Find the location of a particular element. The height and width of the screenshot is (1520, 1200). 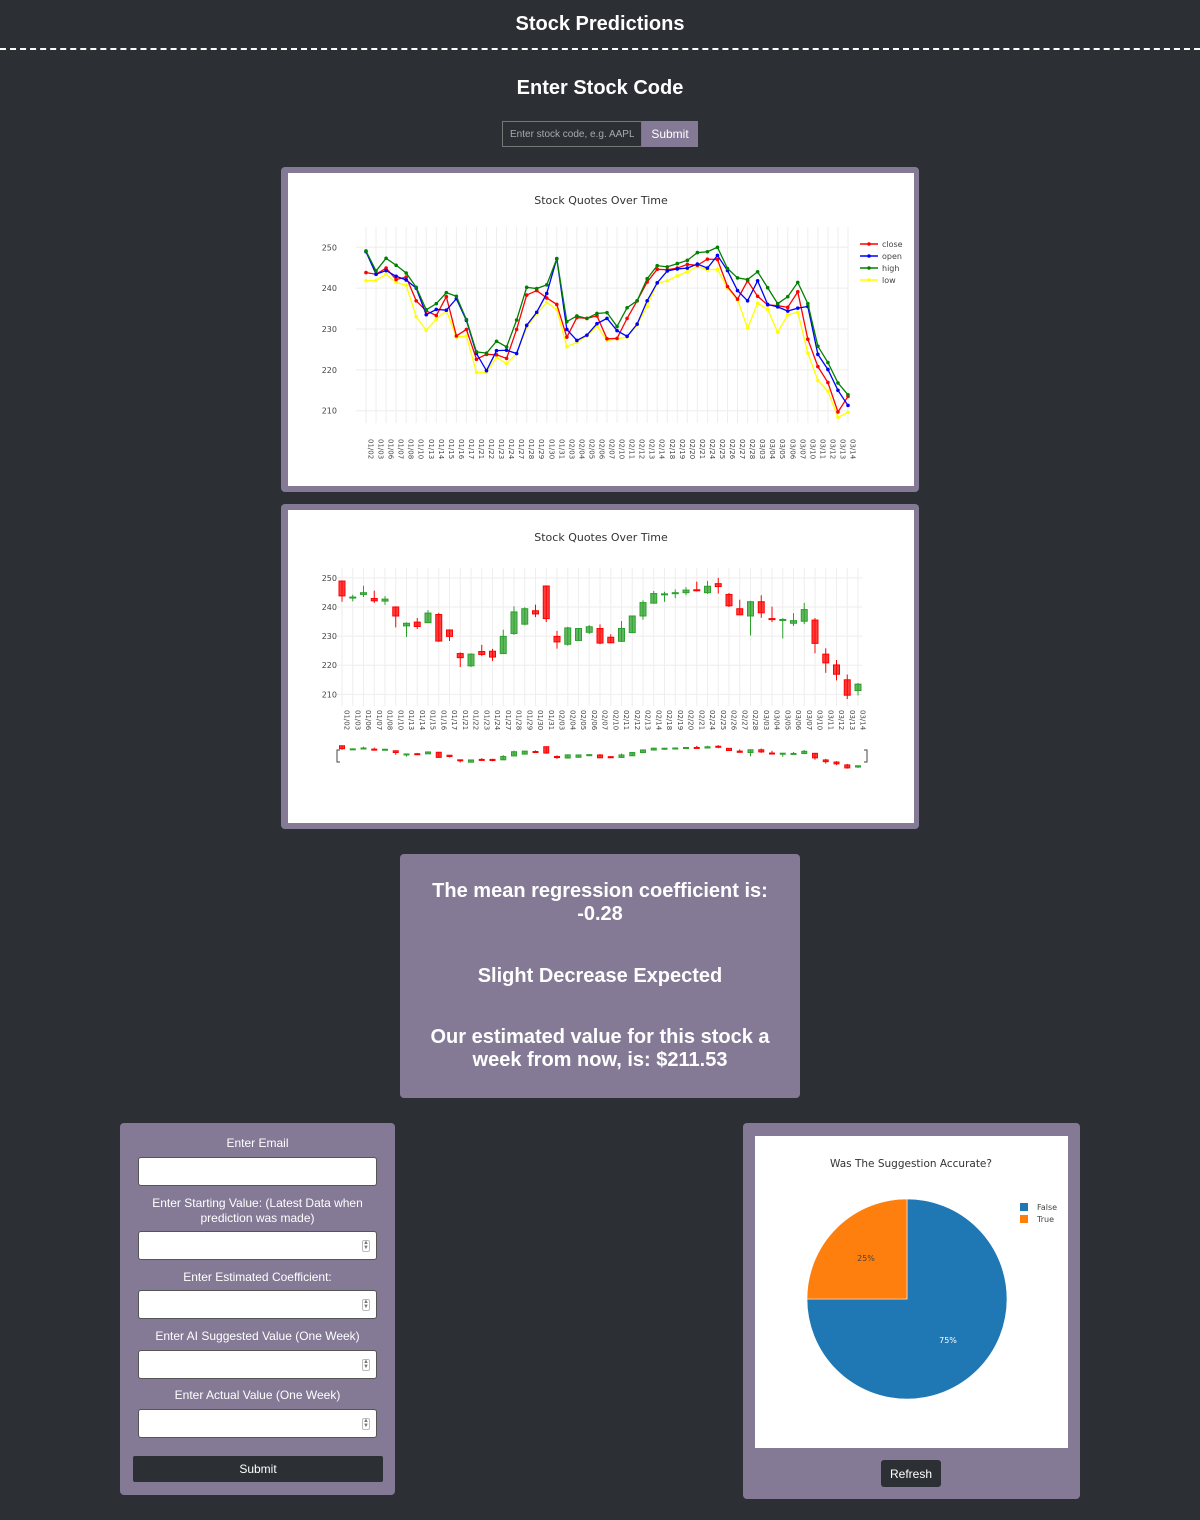

x-tick-label: 01/29 is located at coordinates (541, 449).